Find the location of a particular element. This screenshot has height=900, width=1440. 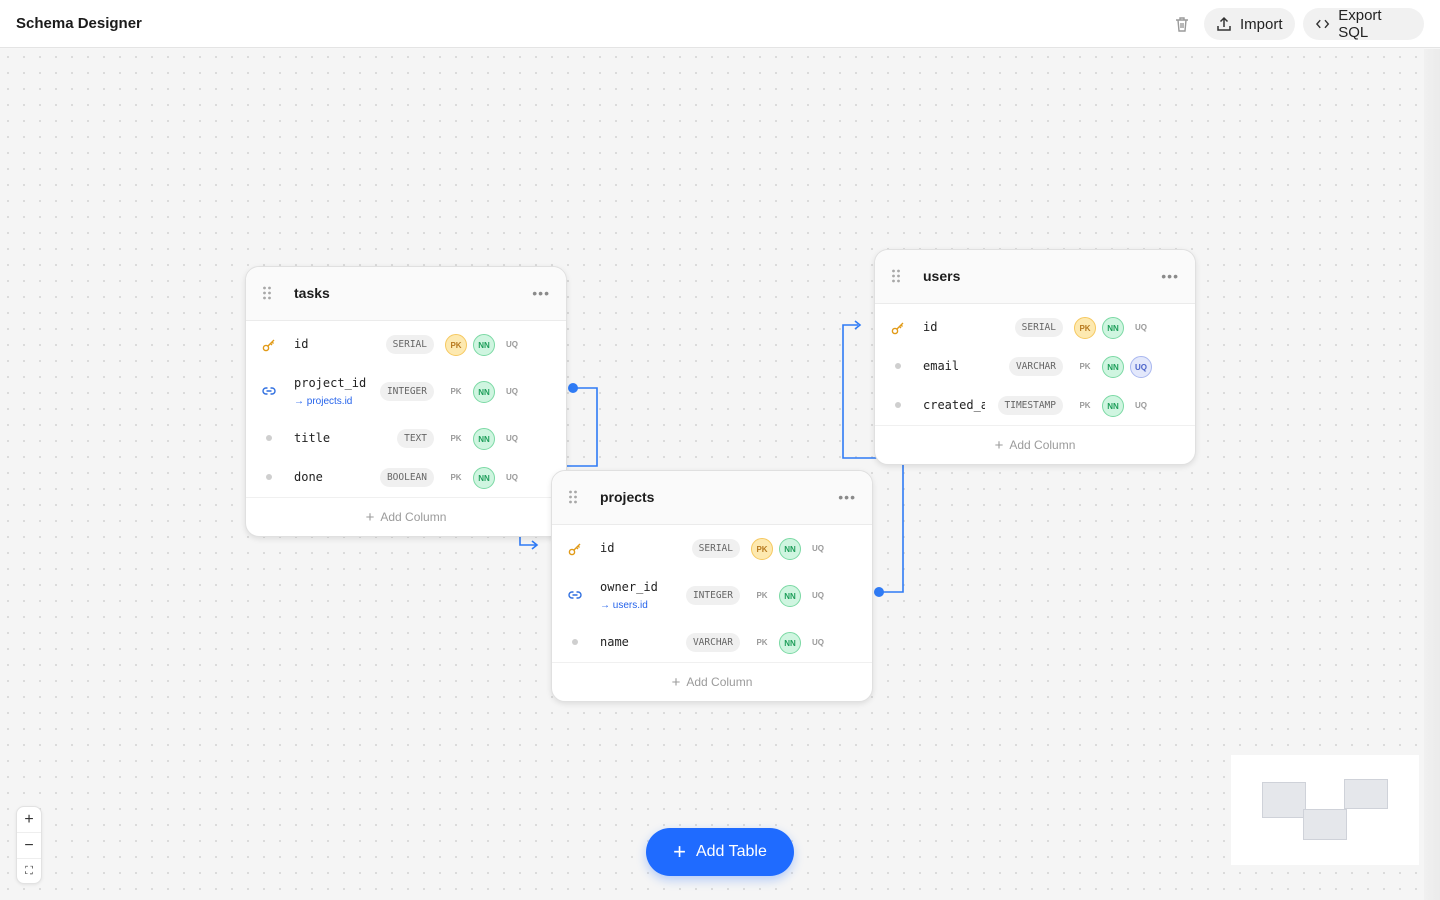

import-button: Import is located at coordinates (1249, 24).